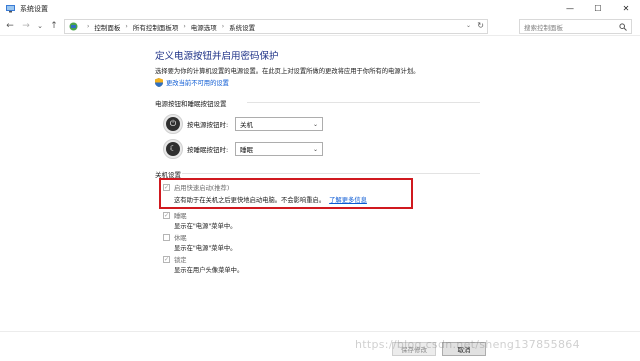 The image size is (640, 361). What do you see at coordinates (208, 125) in the screenshot?
I see `power-button-label: 按电源按钮时:` at bounding box center [208, 125].